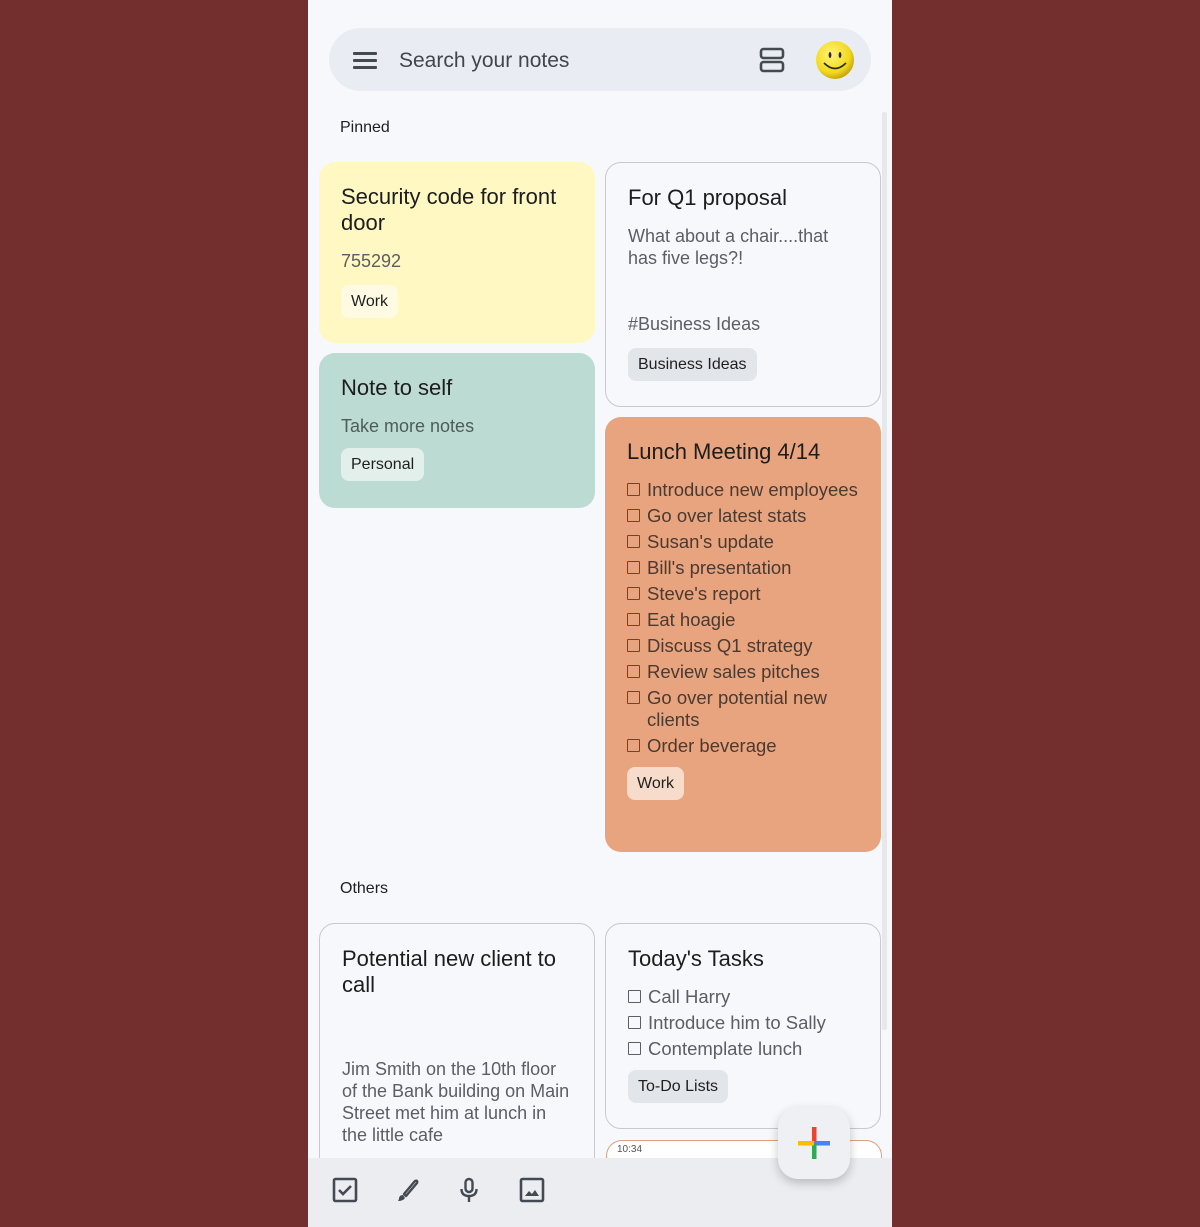 The image size is (1200, 1227). I want to click on note-hashtag: #Business Ideas, so click(694, 324).